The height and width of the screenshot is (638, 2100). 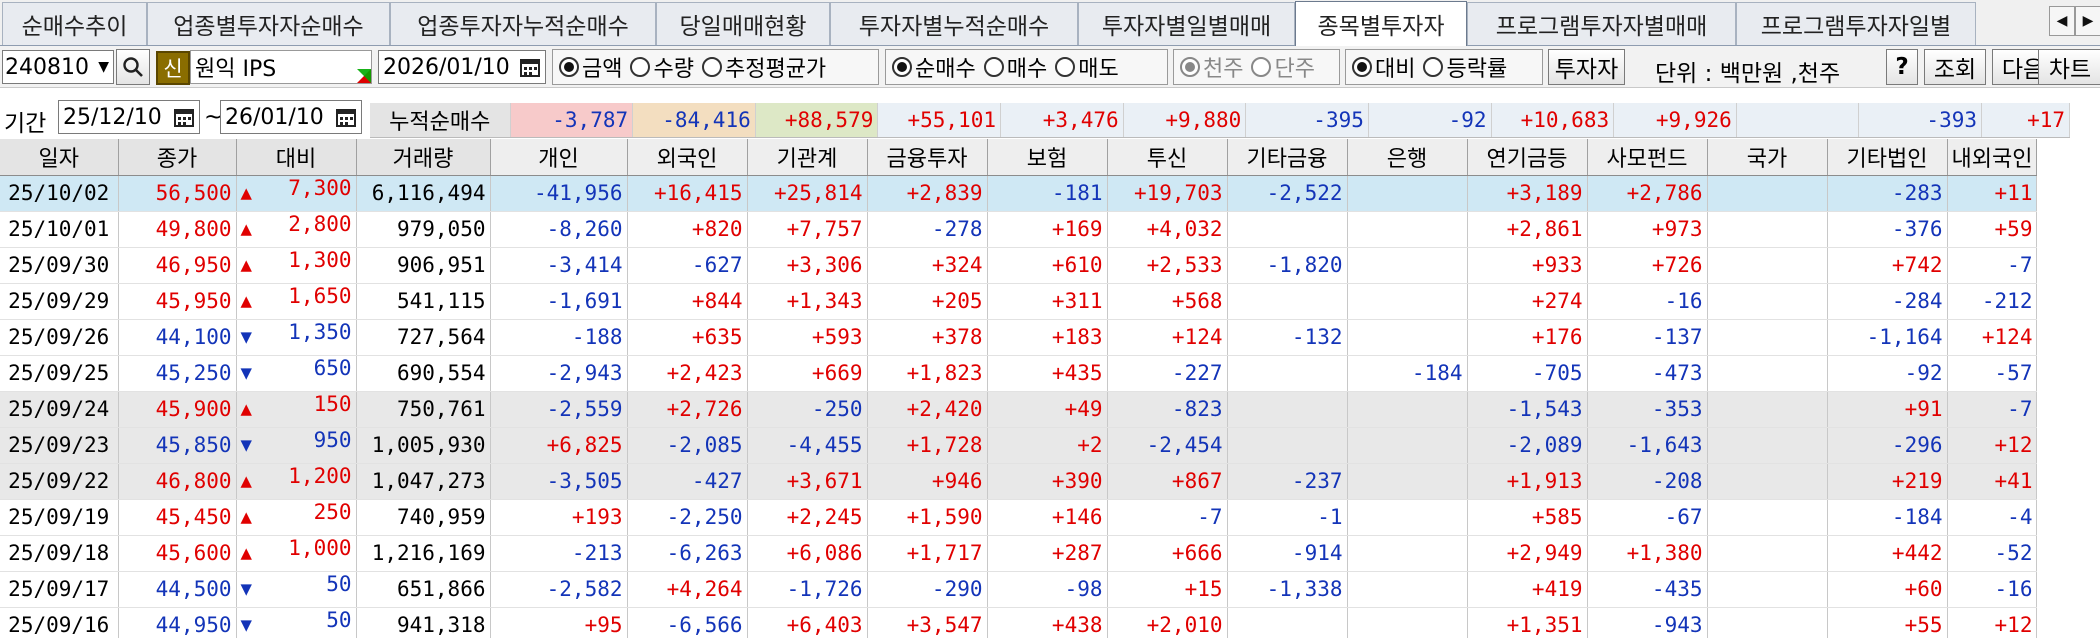 I want to click on row-foreign: +844, so click(x=687, y=301).